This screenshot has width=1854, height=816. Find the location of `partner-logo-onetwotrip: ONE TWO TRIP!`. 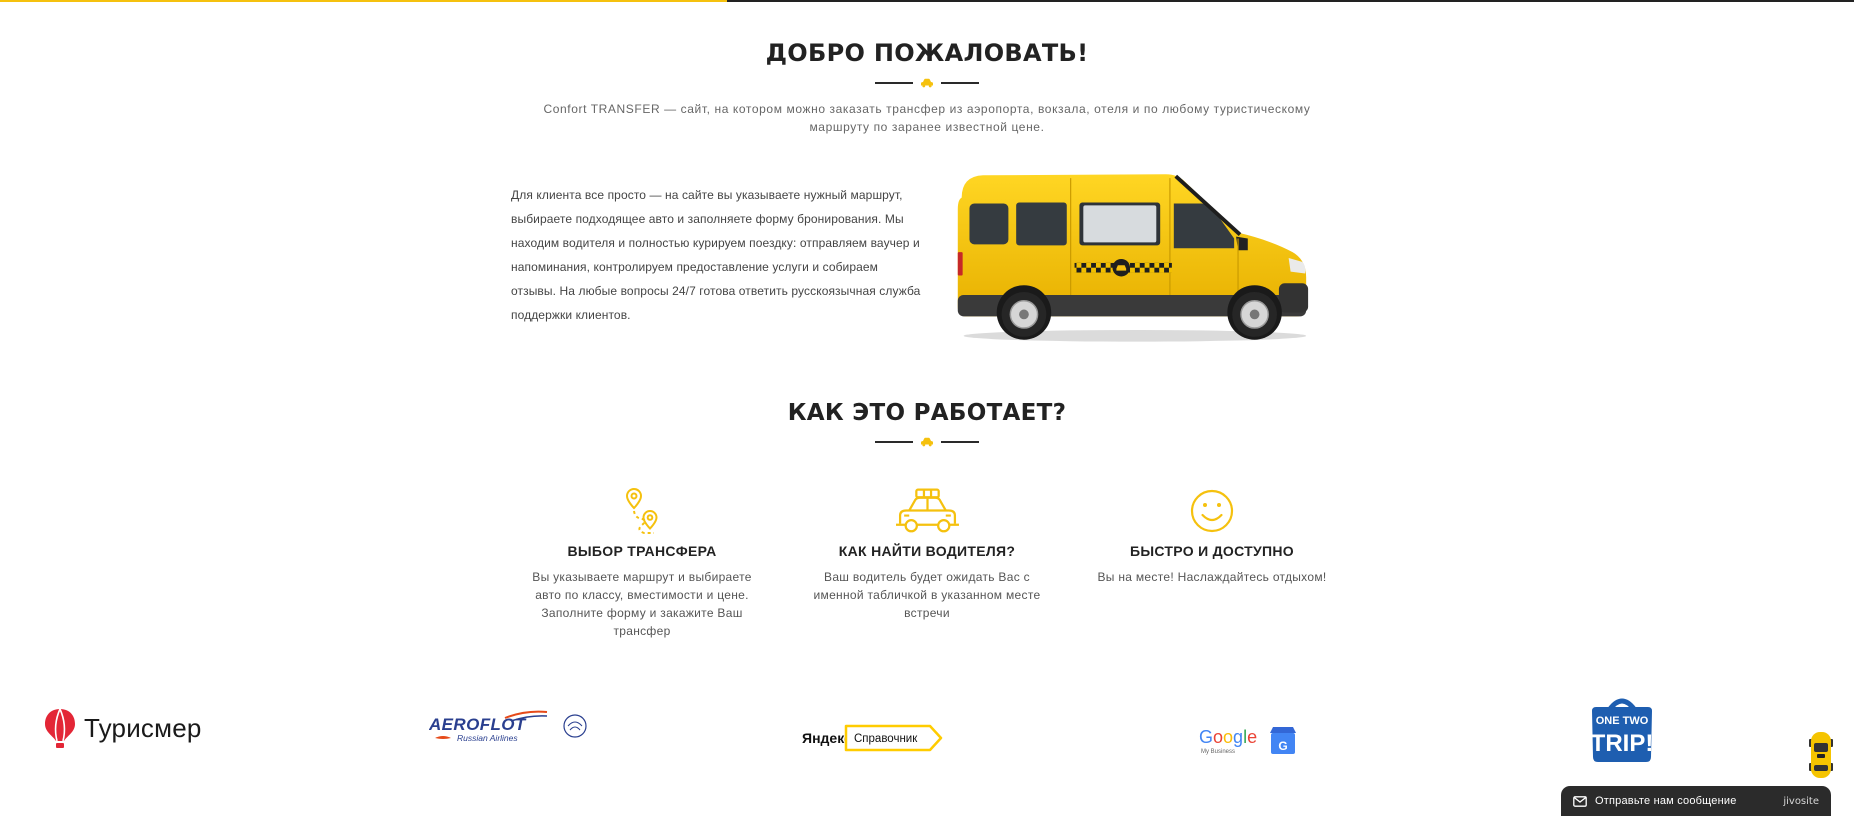

partner-logo-onetwotrip: ONE TWO TRIP! is located at coordinates (1622, 730).